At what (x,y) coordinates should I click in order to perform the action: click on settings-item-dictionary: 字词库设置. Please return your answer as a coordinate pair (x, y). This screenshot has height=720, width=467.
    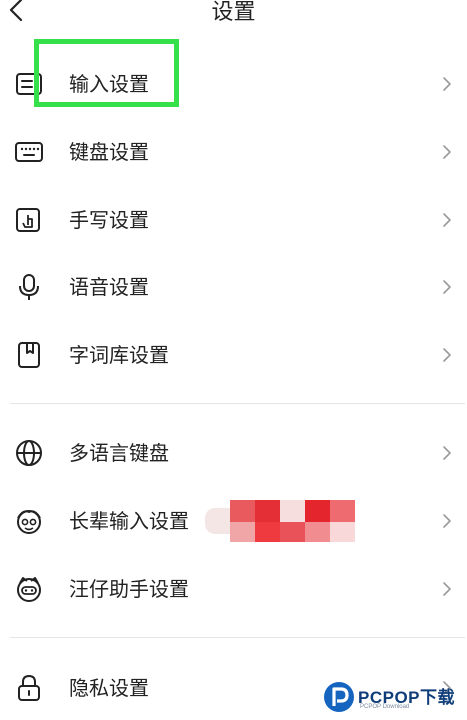
    Looking at the image, I should click on (233, 355).